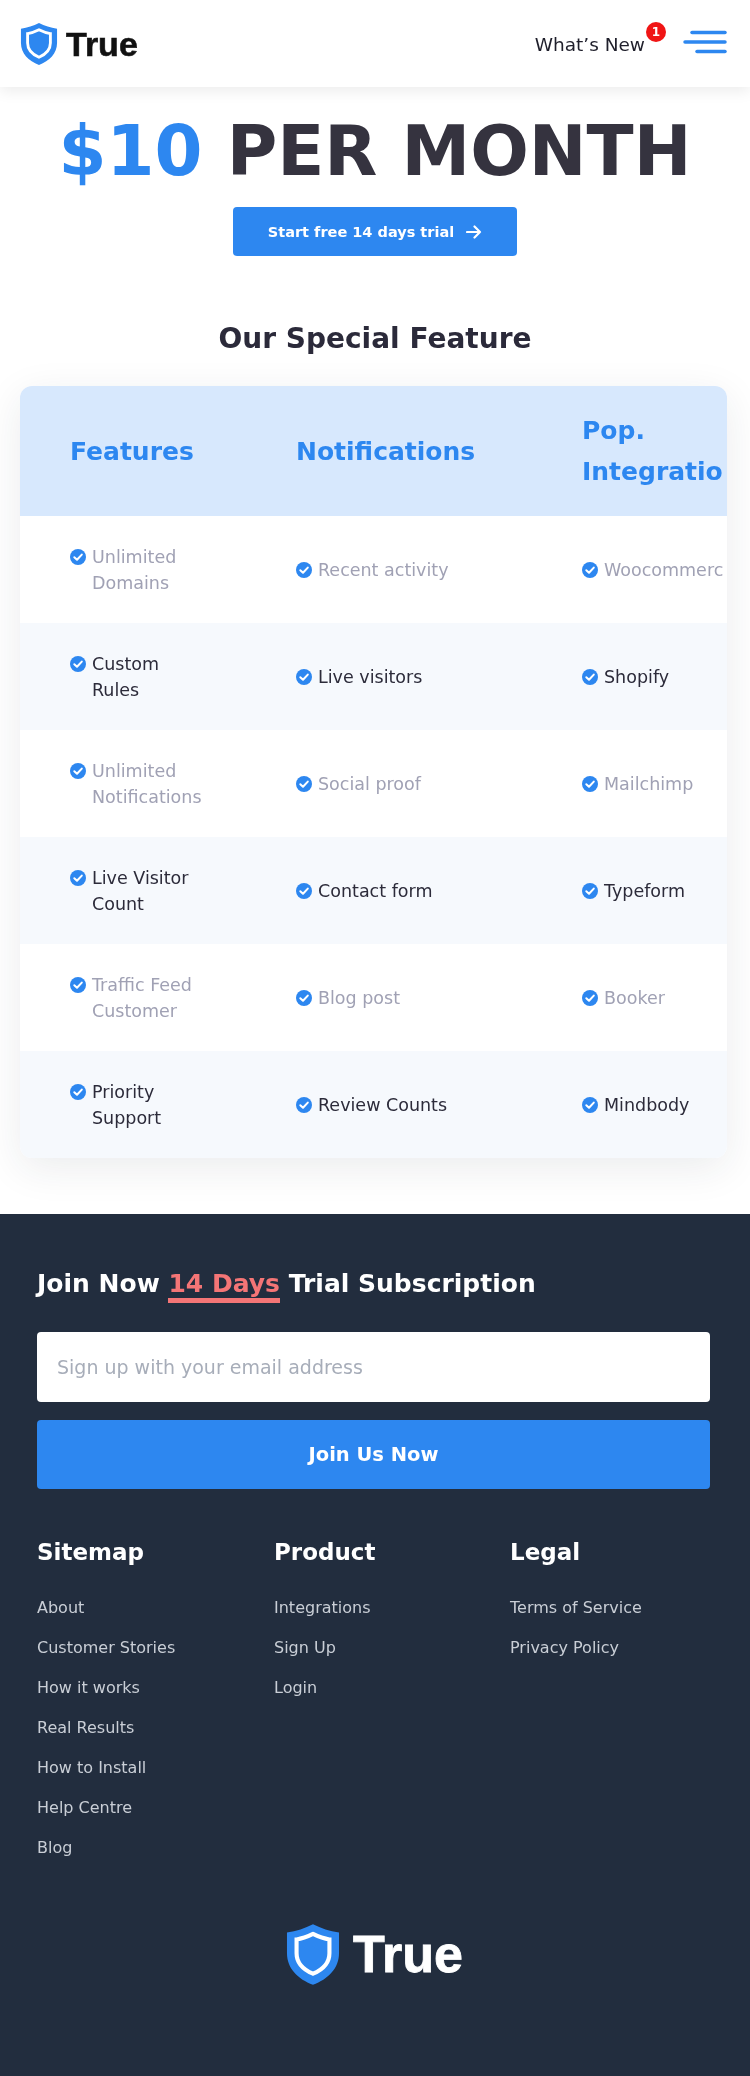 Image resolution: width=750 pixels, height=2076 pixels. What do you see at coordinates (325, 1552) in the screenshot?
I see `footer-column-title: Product` at bounding box center [325, 1552].